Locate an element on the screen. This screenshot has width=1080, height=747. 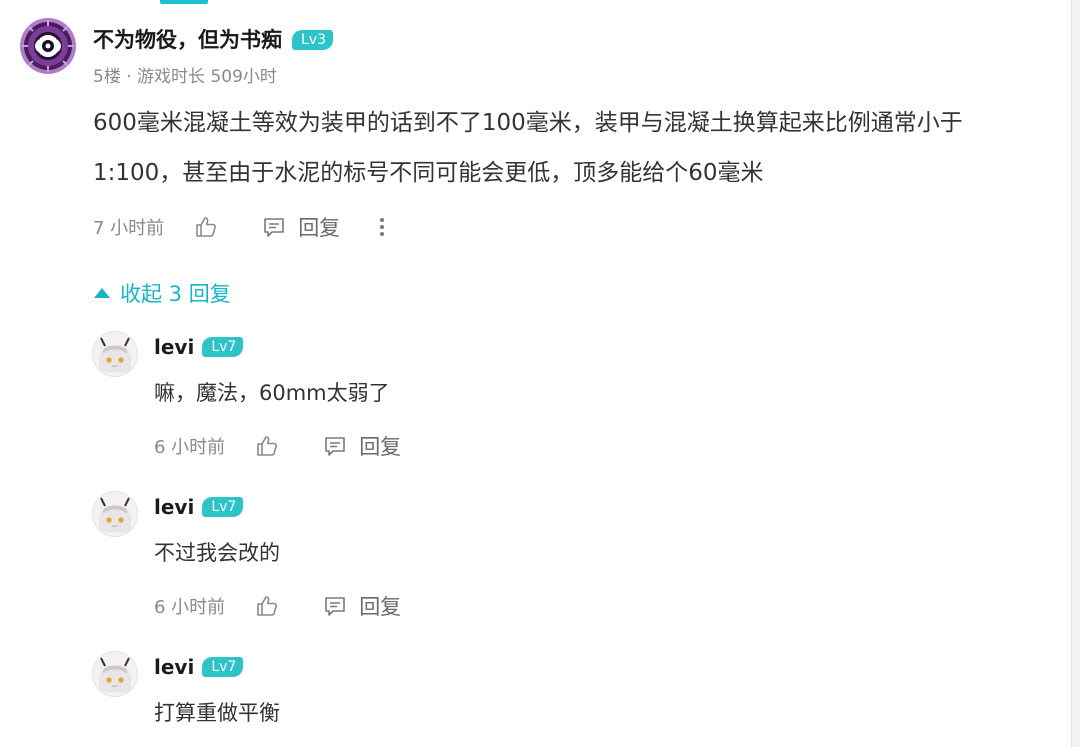
username-text: 不为物役，但为书痴 is located at coordinates (187, 40).